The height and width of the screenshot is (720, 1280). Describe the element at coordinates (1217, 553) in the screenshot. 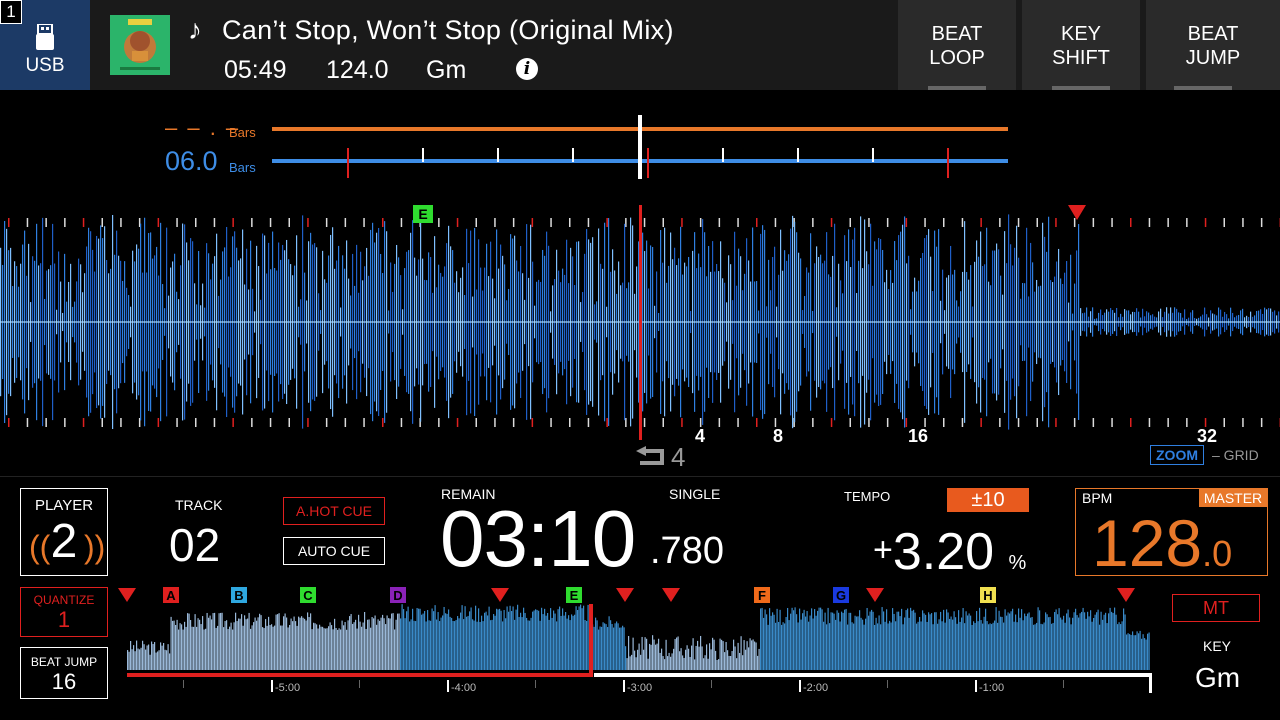

I see `bpm-decimal: .0` at that location.